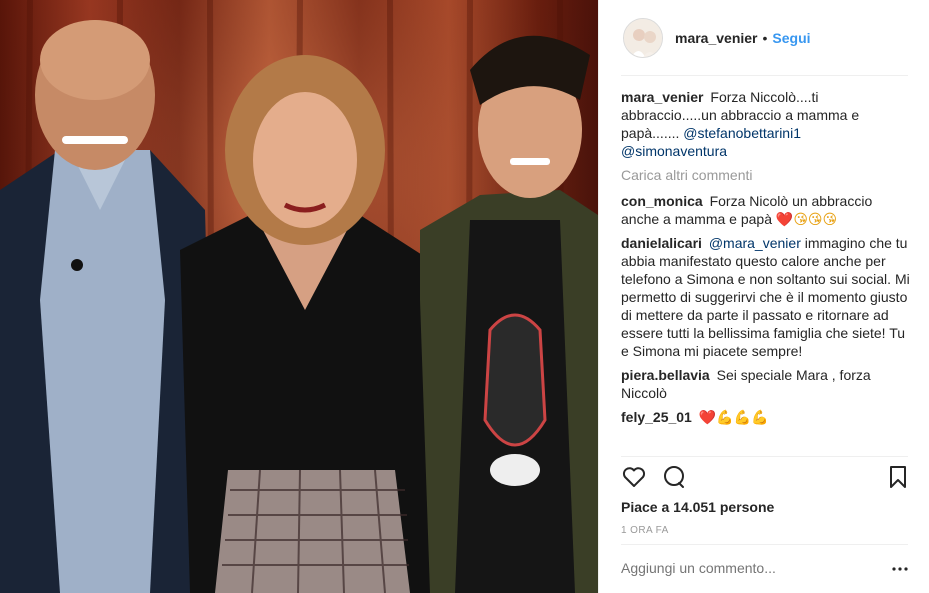  I want to click on author-username: mara_venier, so click(716, 38).